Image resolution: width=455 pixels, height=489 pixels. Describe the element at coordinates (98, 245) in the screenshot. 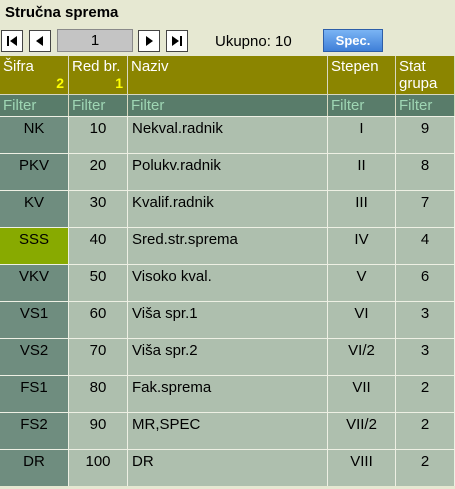

I see `cell-red-br: 40` at that location.